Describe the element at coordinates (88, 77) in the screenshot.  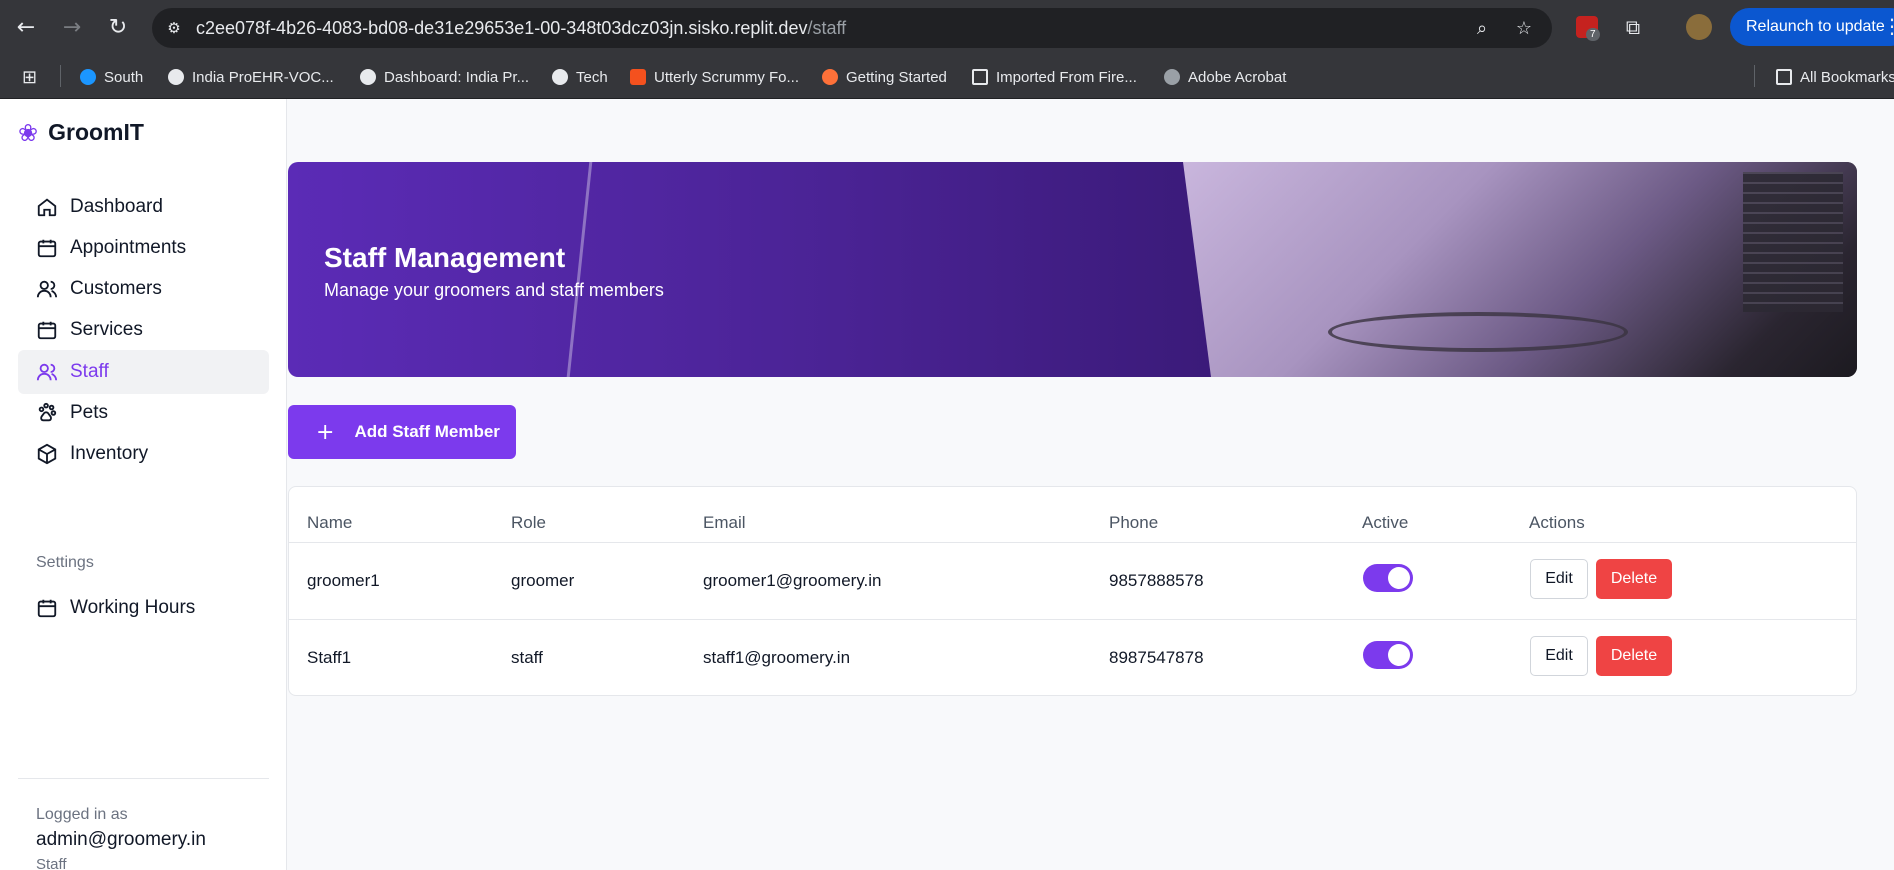
I see `salesforce-cloud-icon` at that location.